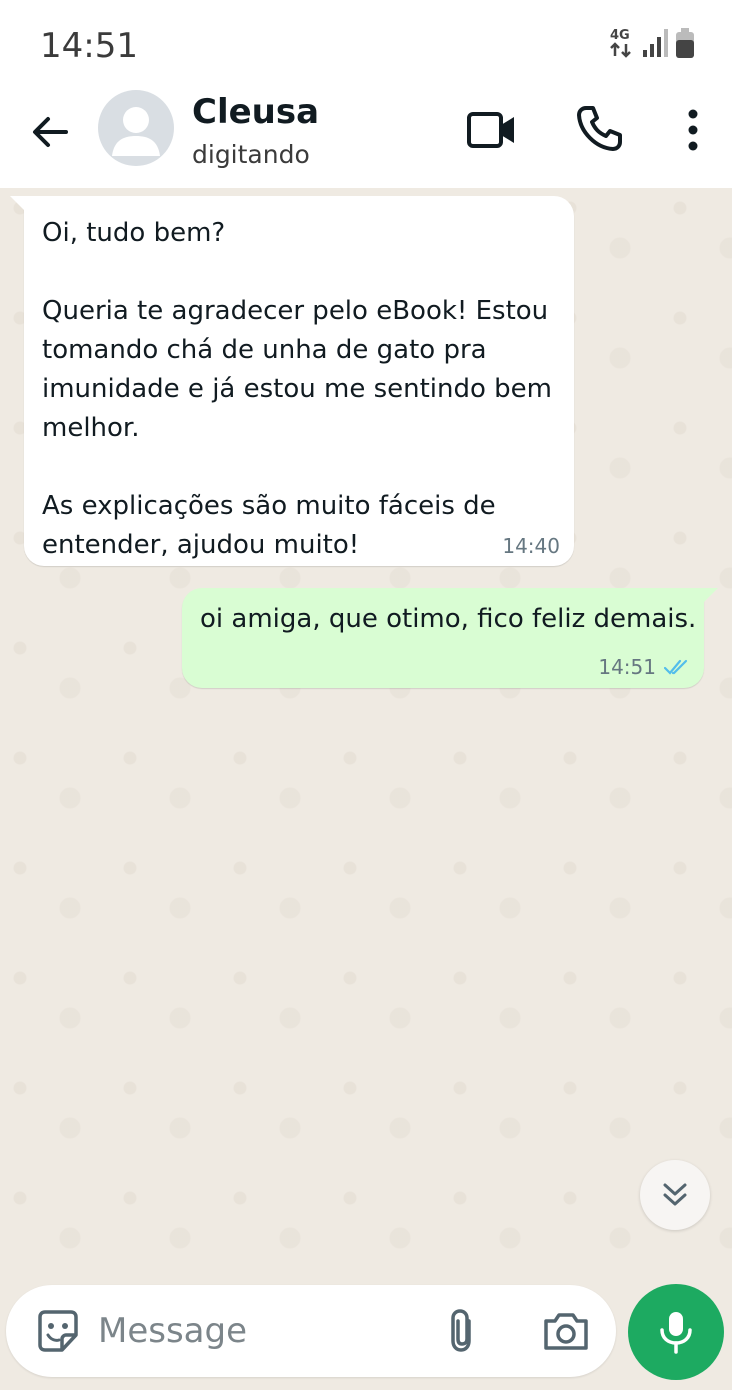 The height and width of the screenshot is (1390, 732). Describe the element at coordinates (258, 1331) in the screenshot. I see `message-input` at that location.